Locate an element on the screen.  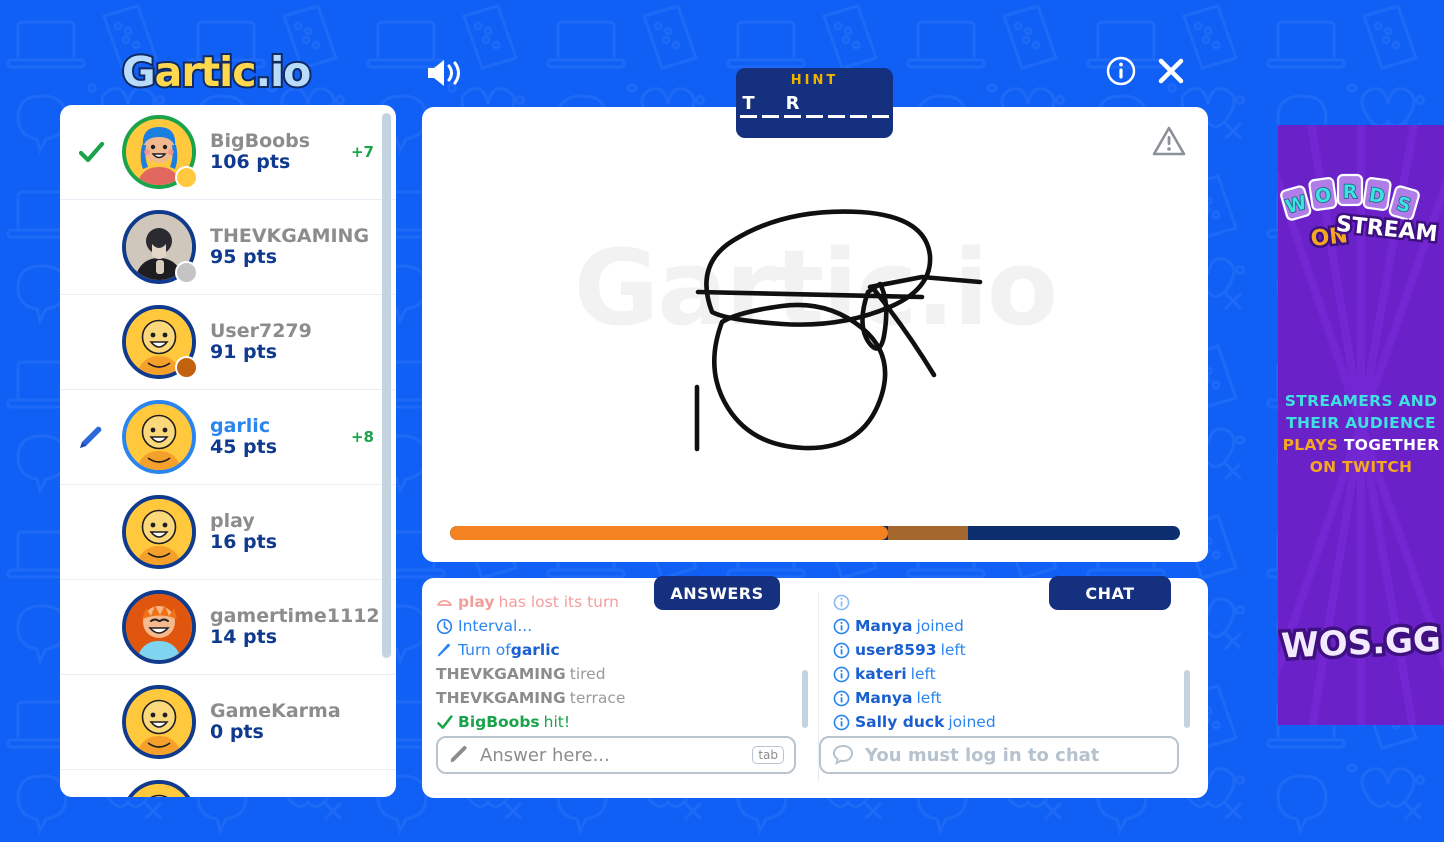
message-author: BigBoobs is located at coordinates (499, 722).